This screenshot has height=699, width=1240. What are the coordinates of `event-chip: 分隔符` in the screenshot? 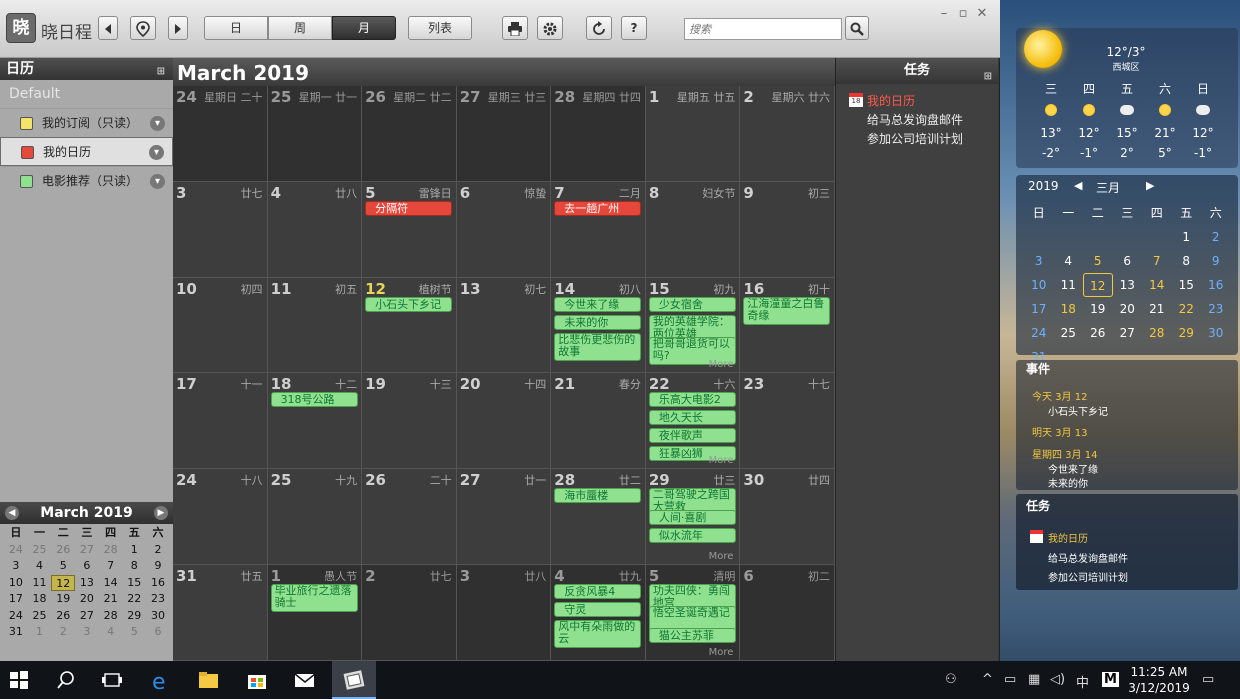 It's located at (409, 208).